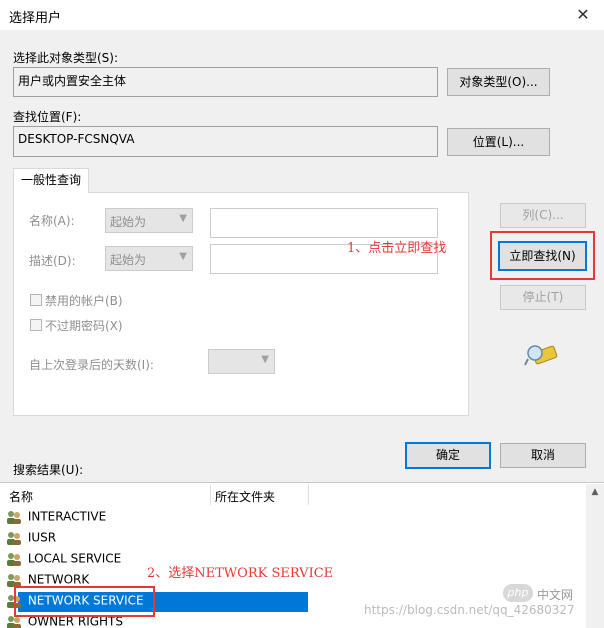 This screenshot has width=604, height=628. I want to click on close-button: ✕, so click(583, 15).